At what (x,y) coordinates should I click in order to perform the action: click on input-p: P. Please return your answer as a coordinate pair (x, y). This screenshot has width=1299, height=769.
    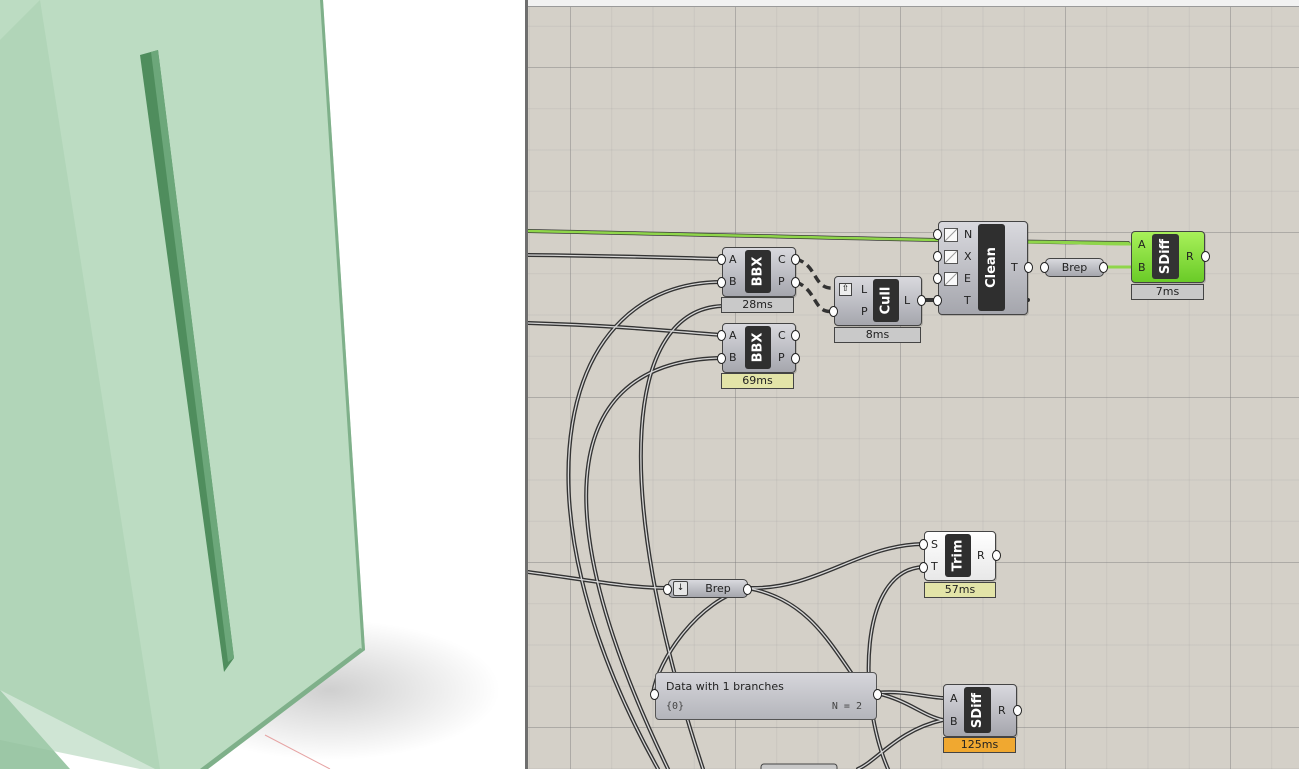
    Looking at the image, I should click on (864, 311).